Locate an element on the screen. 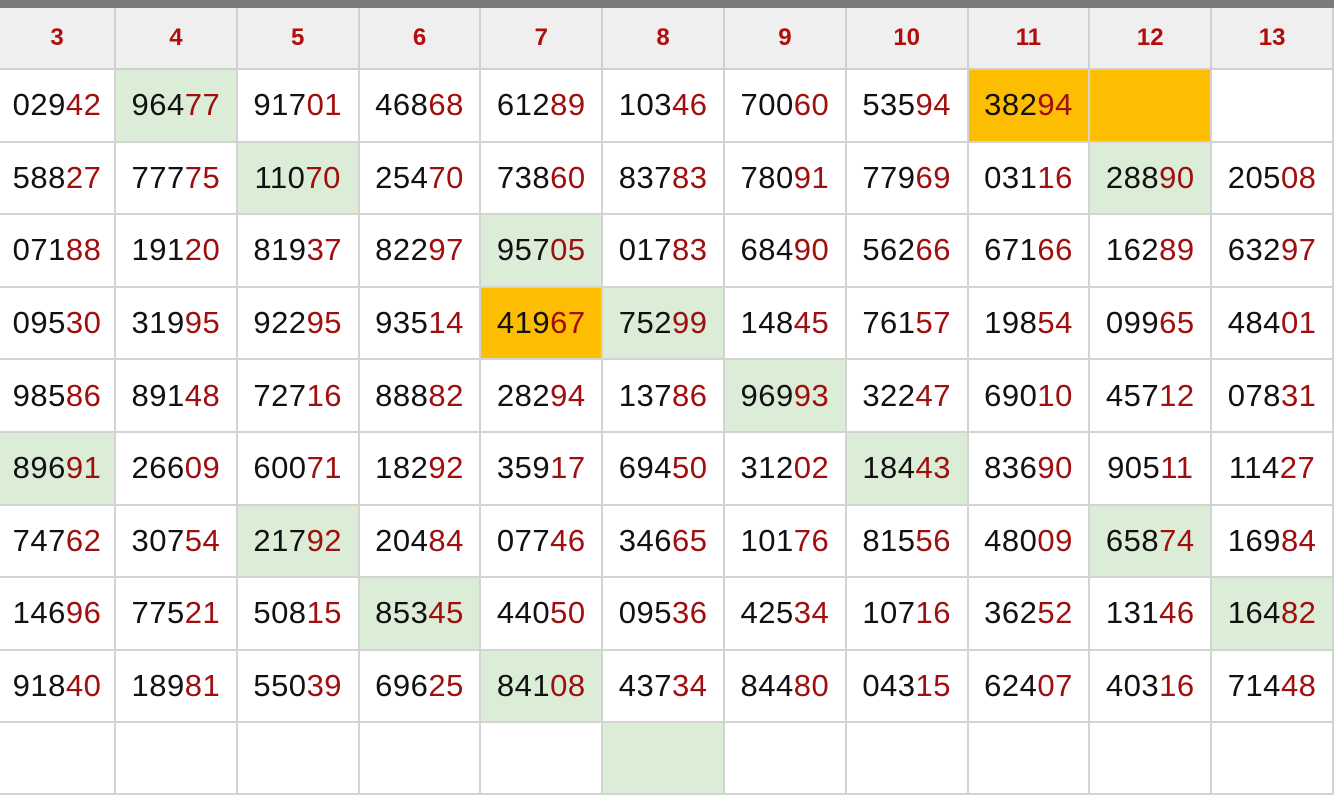  table-cell: 684 90 is located at coordinates (785, 251).